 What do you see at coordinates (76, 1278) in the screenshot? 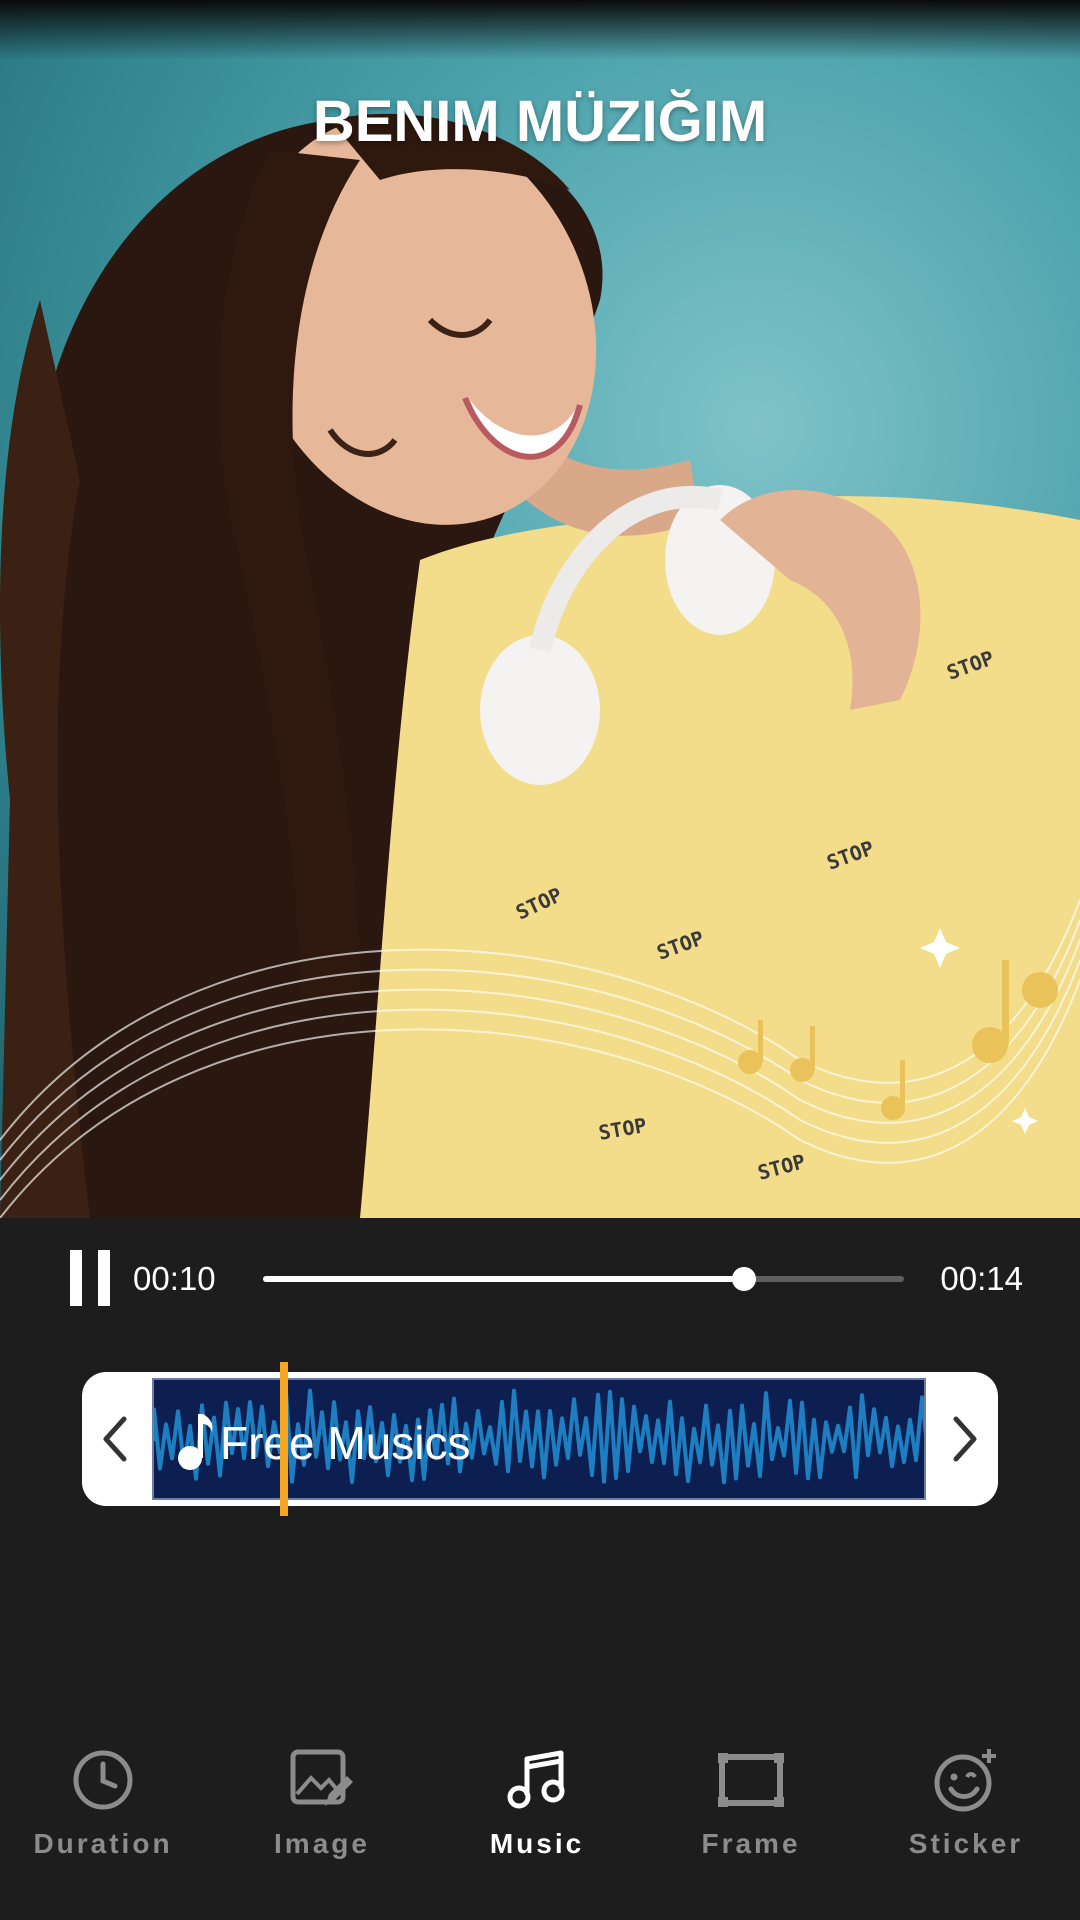
I see `pause-icon-bar-left` at bounding box center [76, 1278].